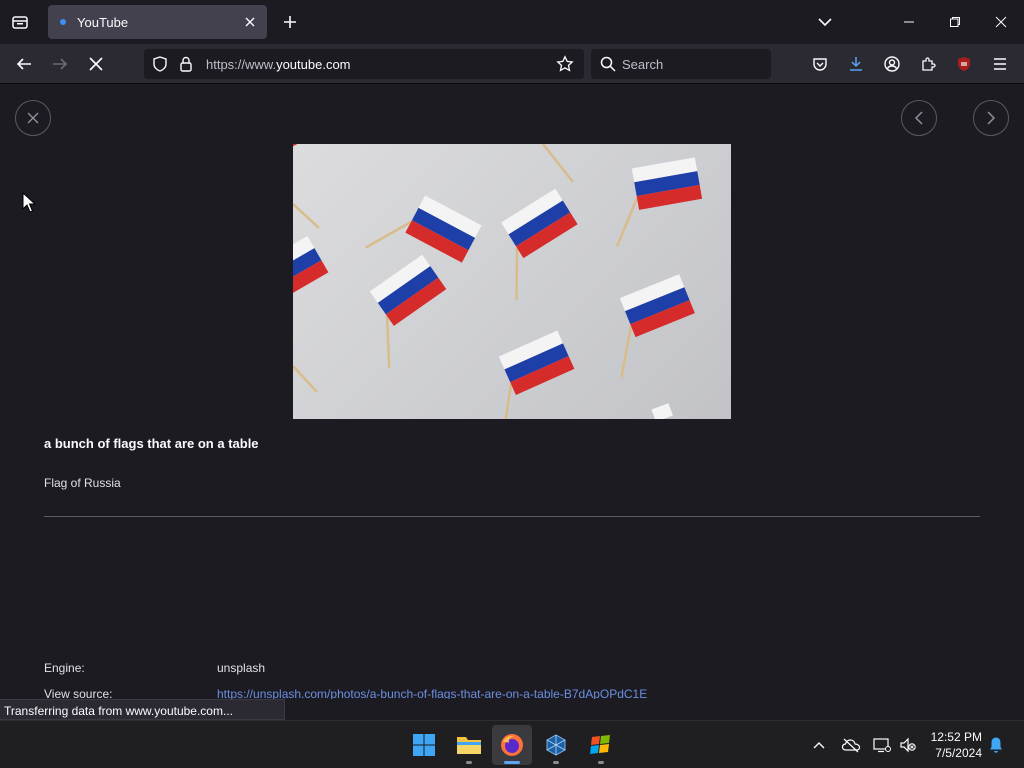 The width and height of the screenshot is (1024, 768). I want to click on xp-running-indicator, so click(601, 762).